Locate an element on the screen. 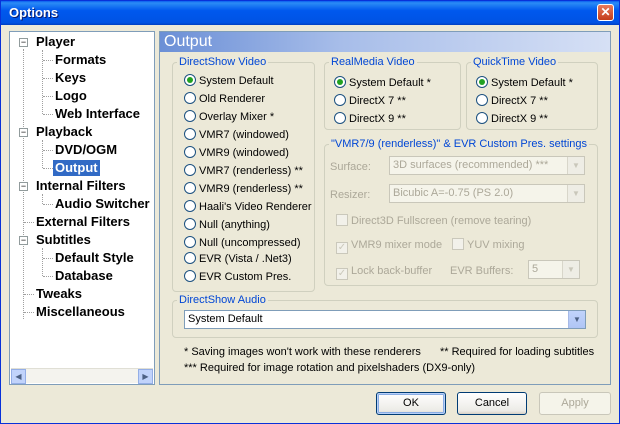 This screenshot has height=424, width=620. tree-item-formats: Formats is located at coordinates (80, 60).